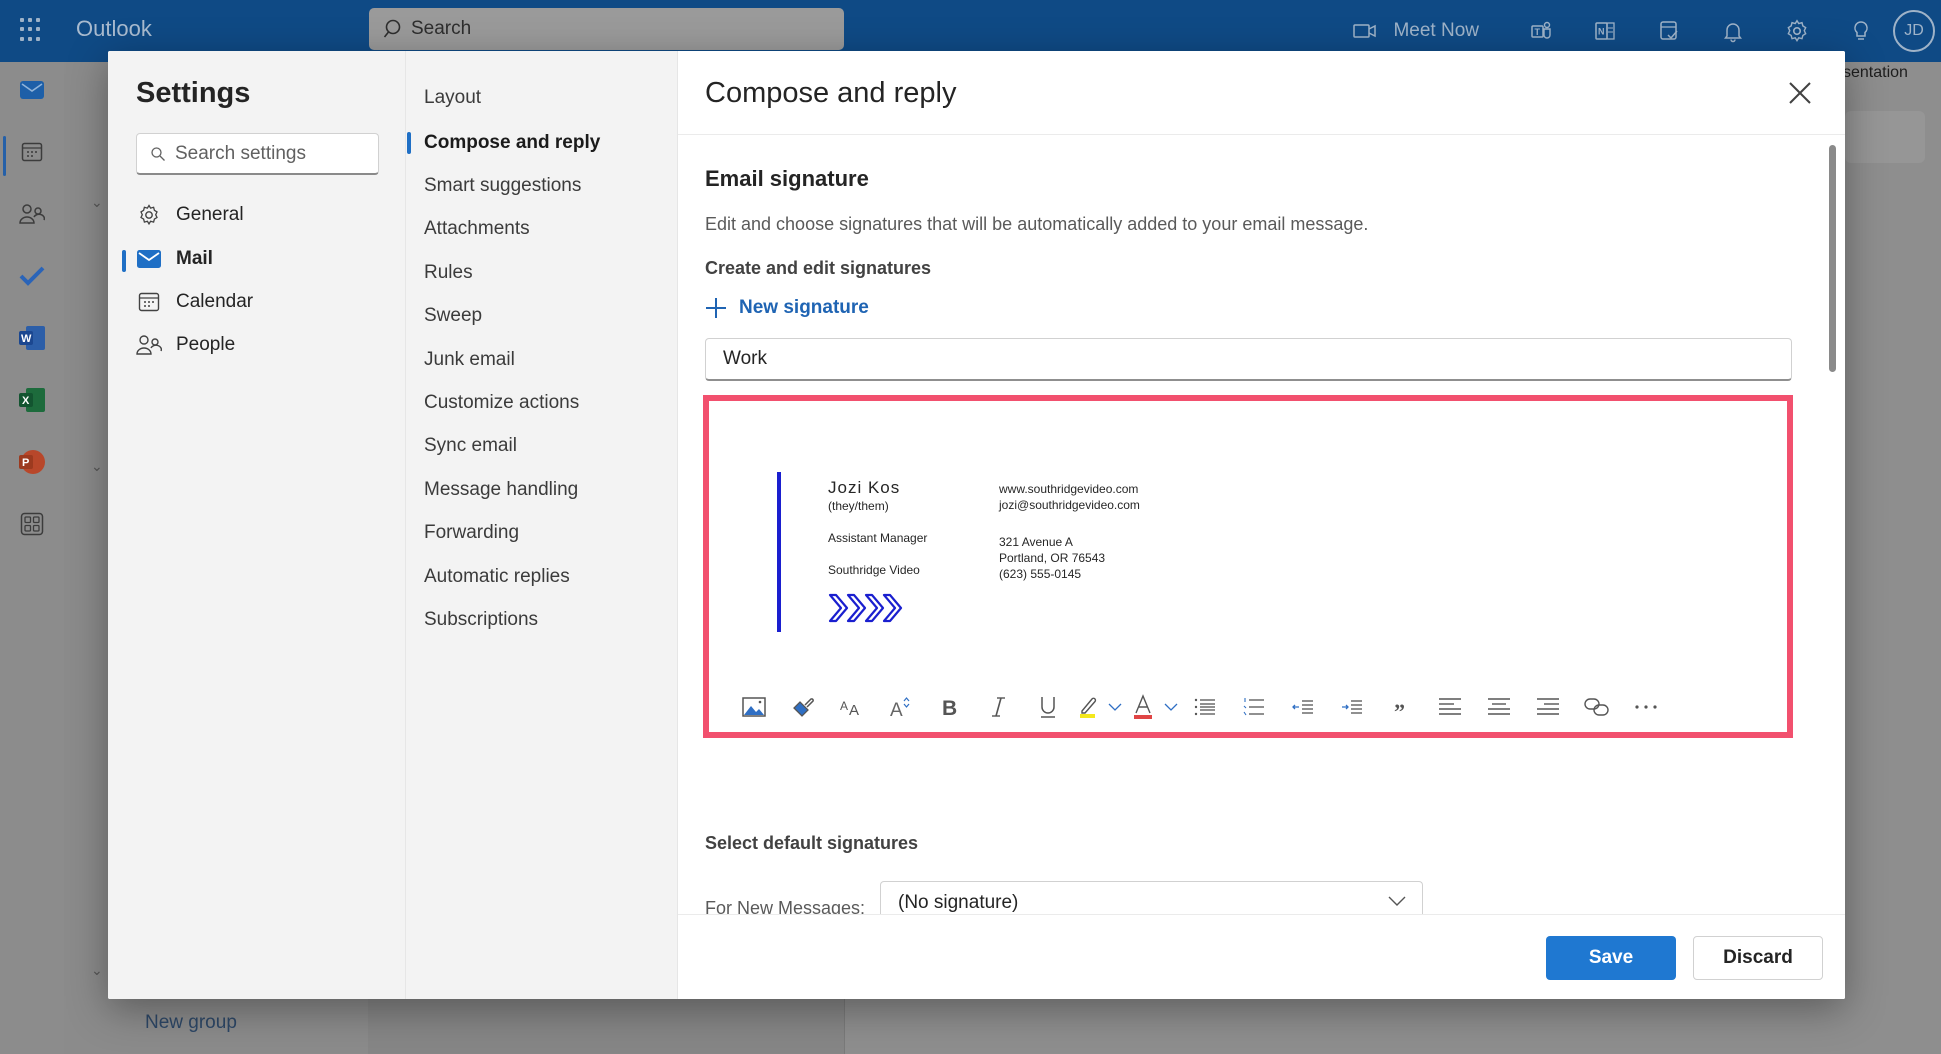 The width and height of the screenshot is (1941, 1054). What do you see at coordinates (1151, 897) in the screenshot?
I see `for-new-messages-dropdown: (No signature)` at bounding box center [1151, 897].